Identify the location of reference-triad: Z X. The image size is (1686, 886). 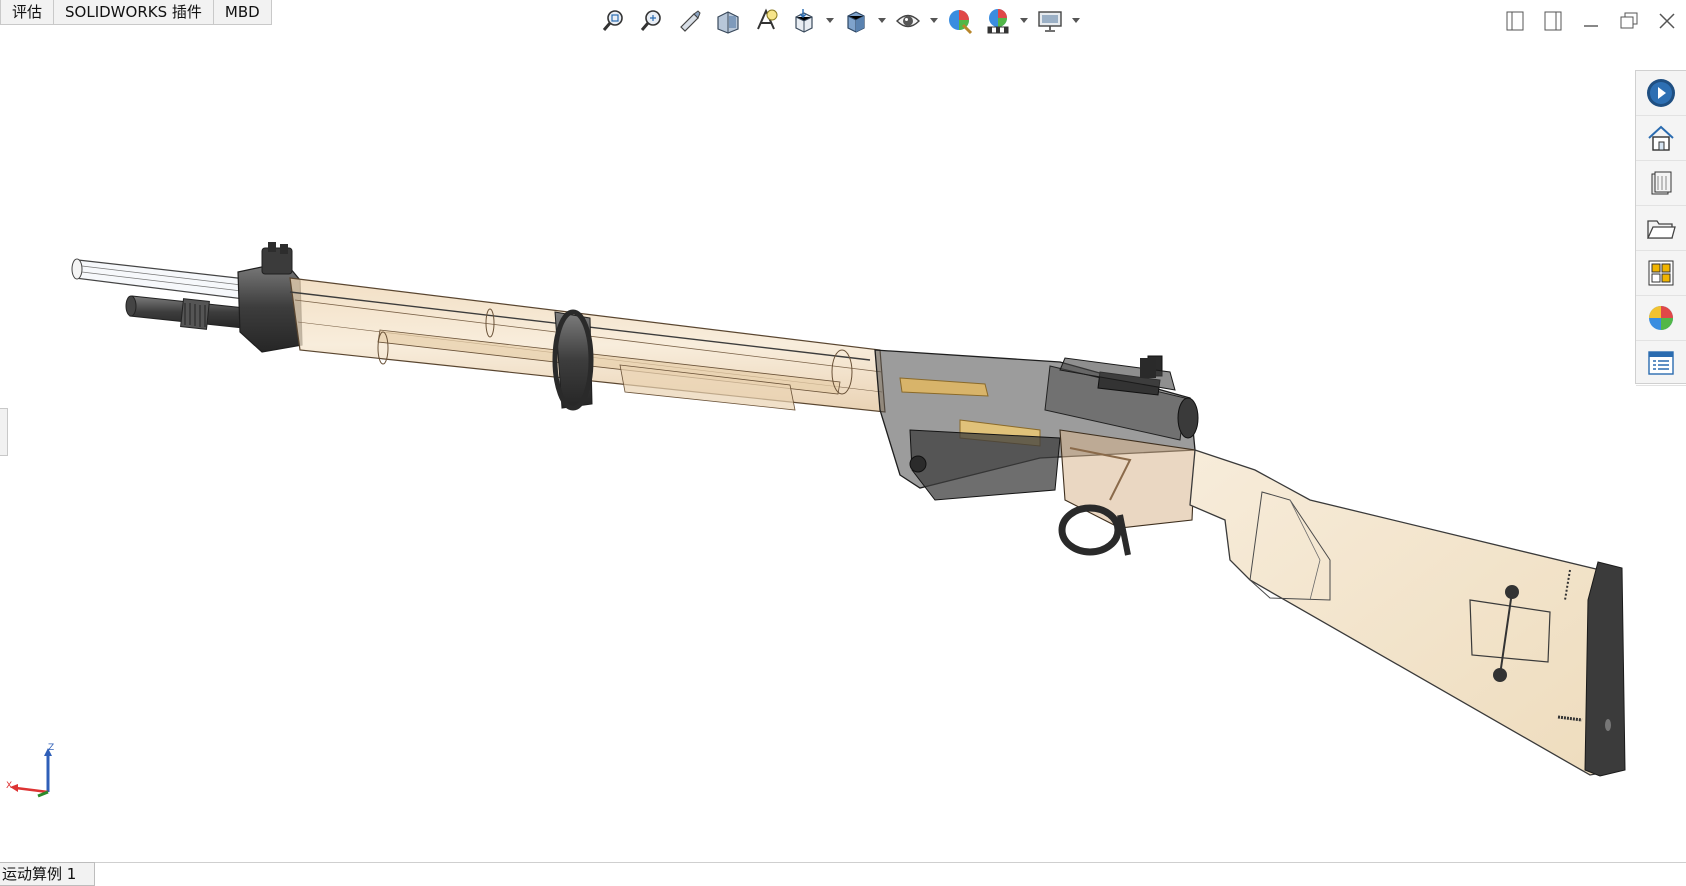
(34, 770).